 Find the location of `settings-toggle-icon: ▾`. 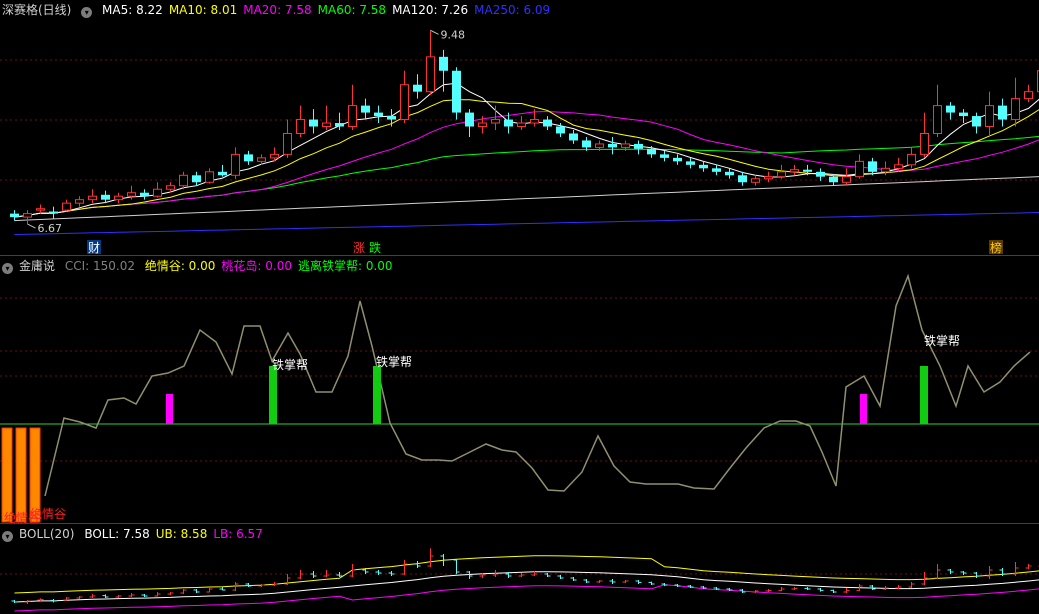

settings-toggle-icon: ▾ is located at coordinates (87, 12).